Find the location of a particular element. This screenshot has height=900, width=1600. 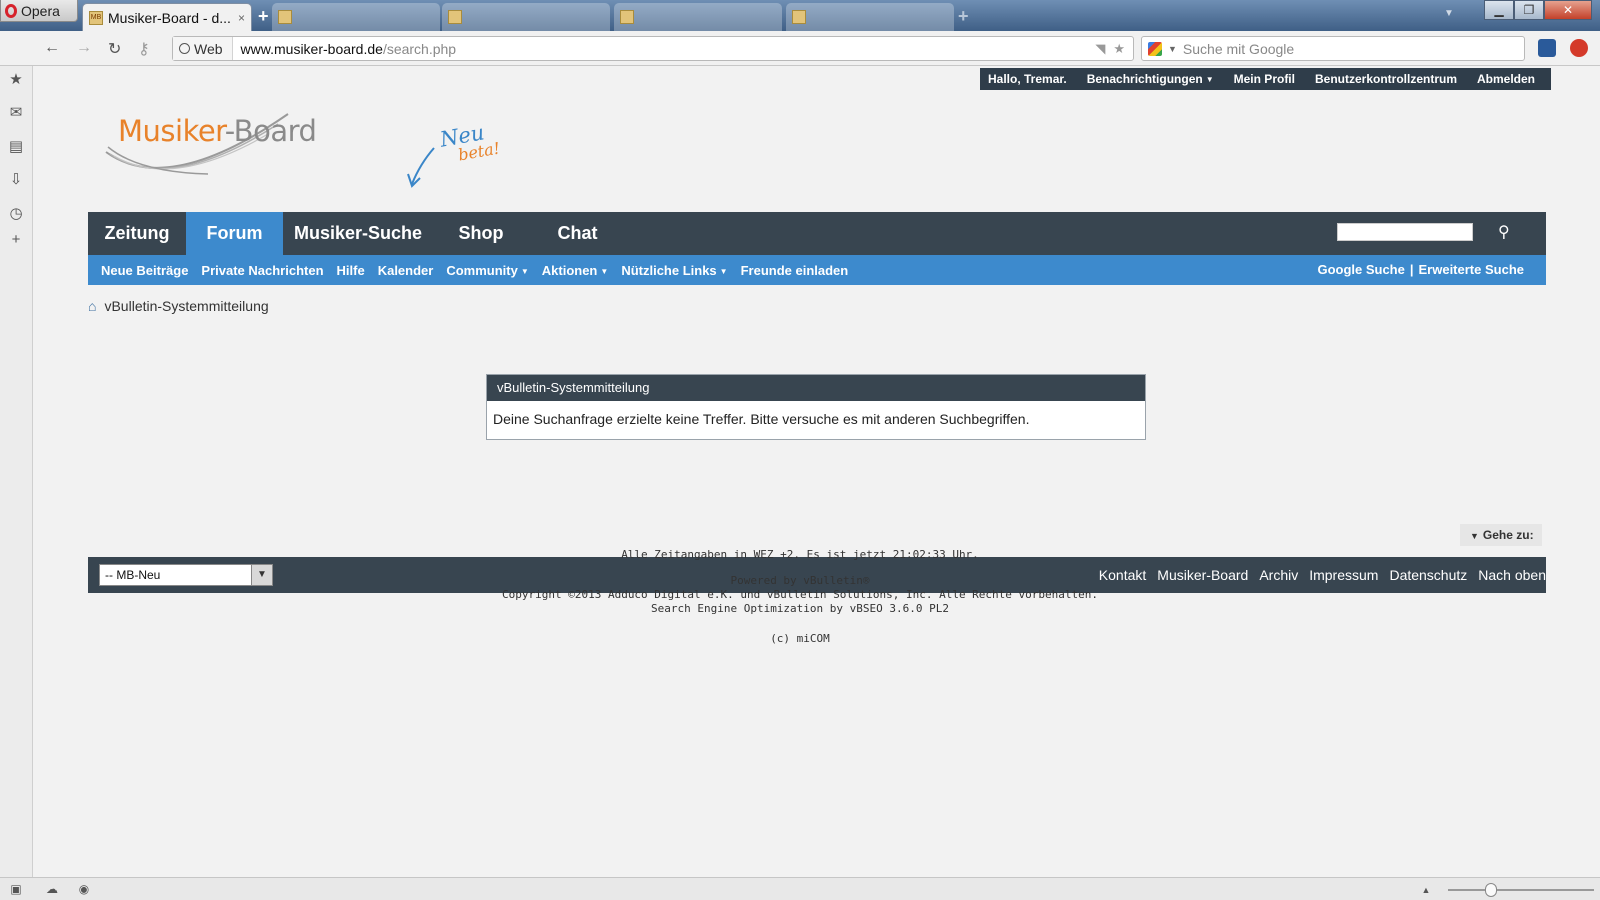

url-text: www.musiker-board.de/search.php is located at coordinates (664, 49).